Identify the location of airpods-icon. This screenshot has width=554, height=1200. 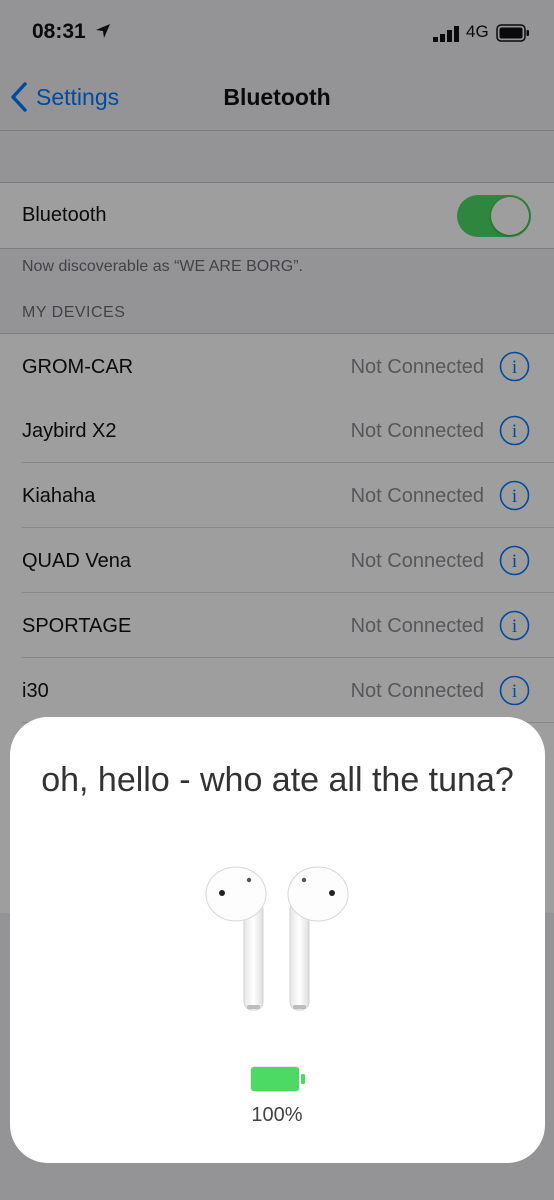
(277, 938).